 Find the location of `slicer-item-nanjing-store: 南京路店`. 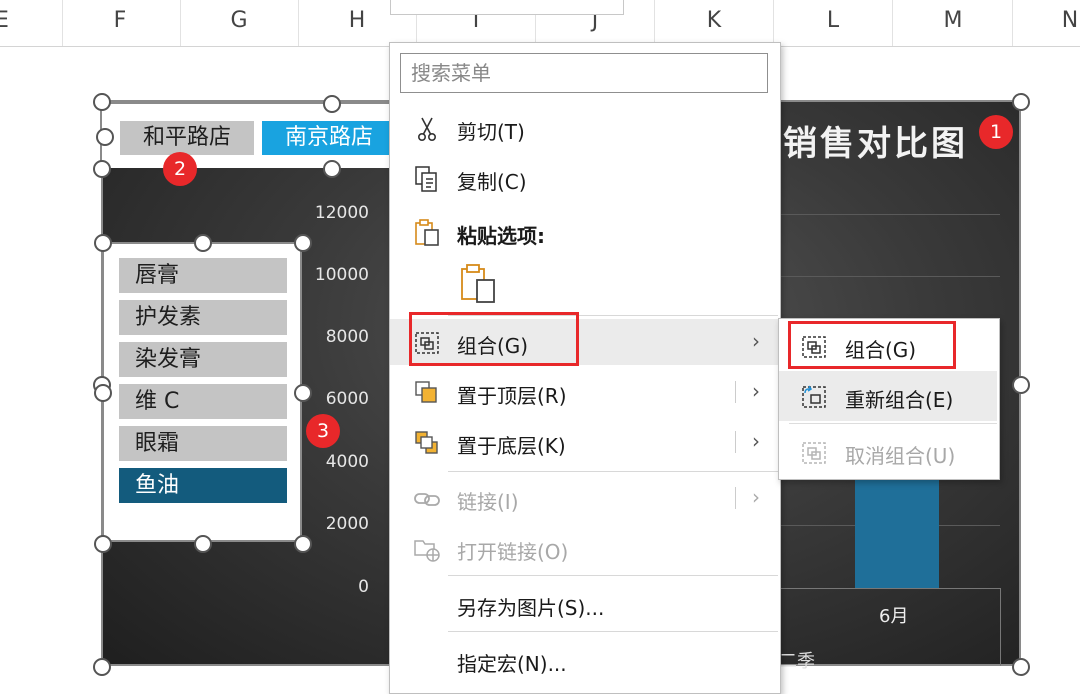

slicer-item-nanjing-store: 南京路店 is located at coordinates (329, 138).